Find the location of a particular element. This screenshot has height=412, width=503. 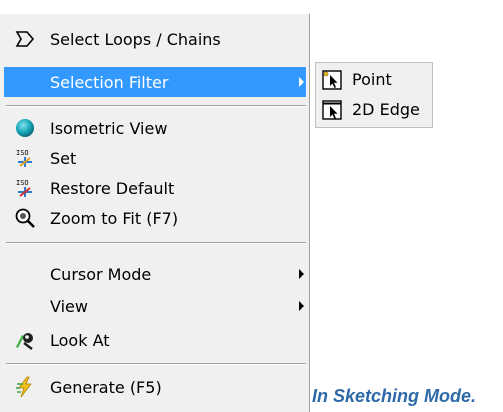

point-filter-icon is located at coordinates (332, 80).